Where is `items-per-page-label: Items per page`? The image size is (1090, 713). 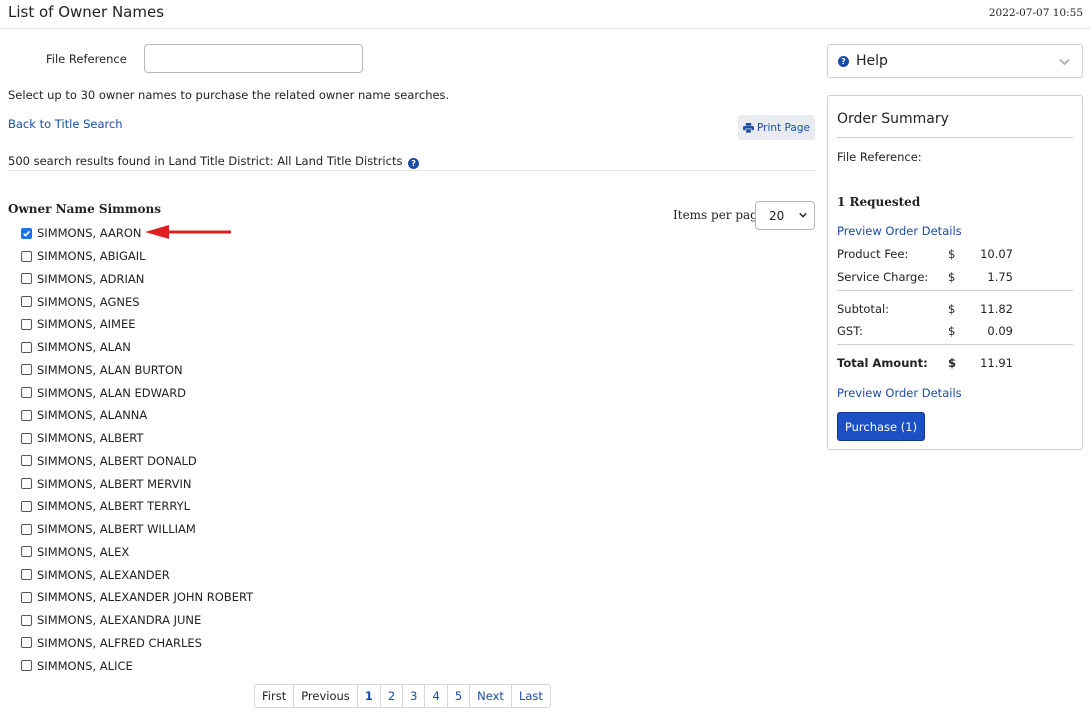
items-per-page-label: Items per page is located at coordinates (719, 215).